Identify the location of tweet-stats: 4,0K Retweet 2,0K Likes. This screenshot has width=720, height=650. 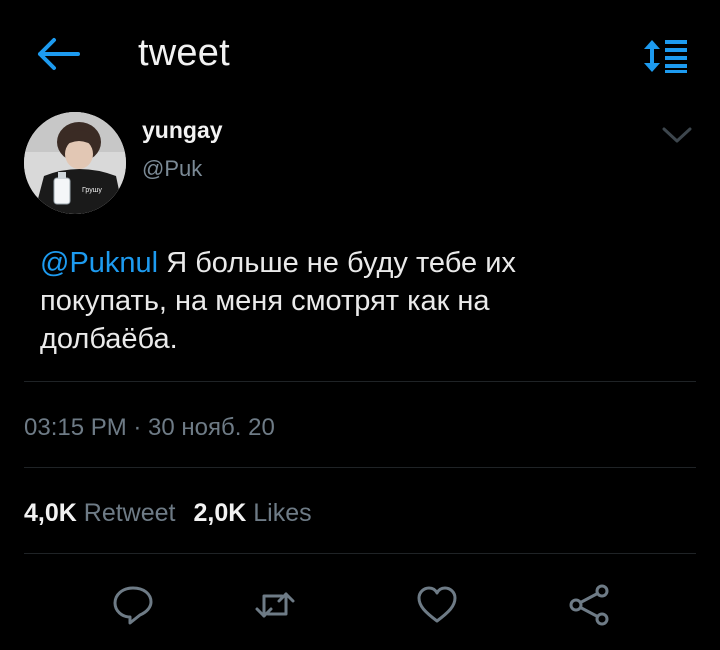
(177, 513).